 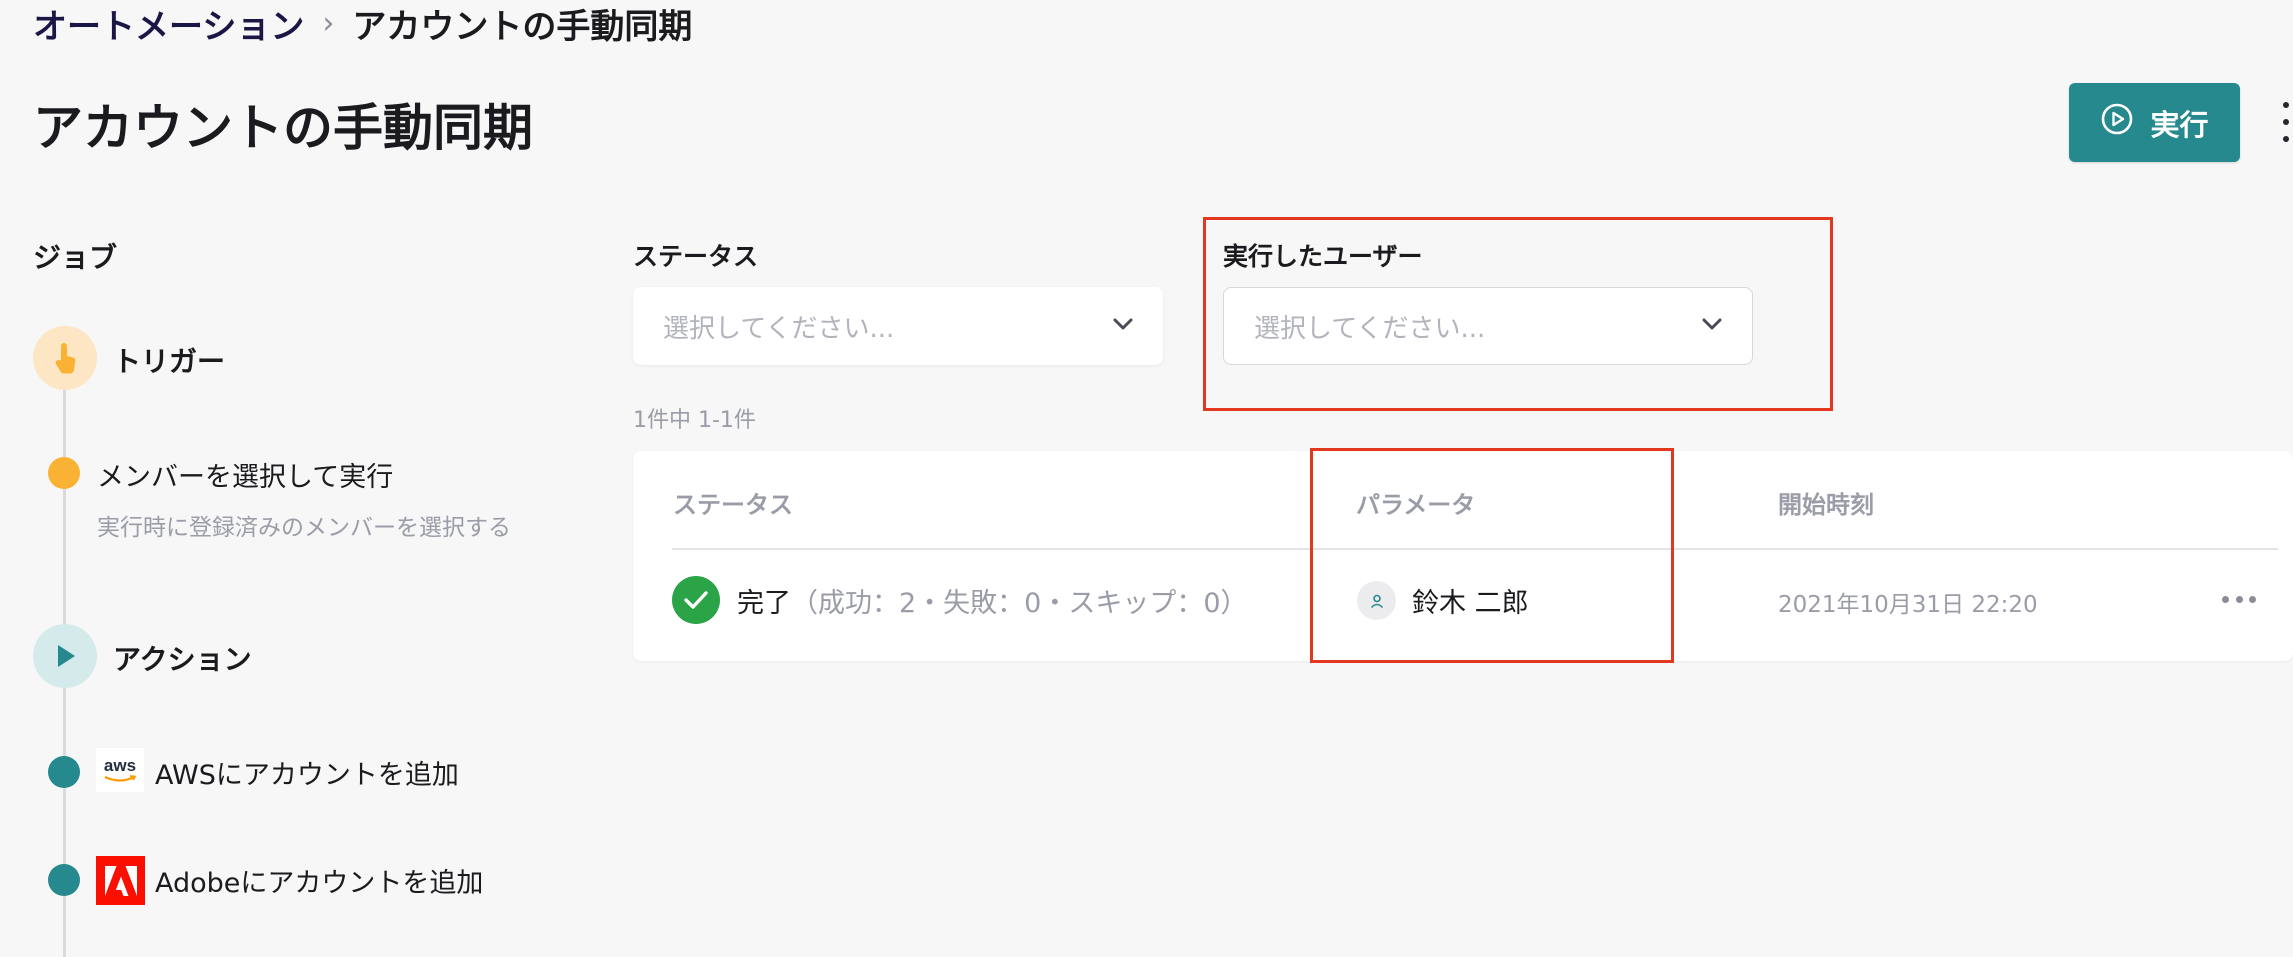 I want to click on play-circle-icon, so click(x=2117, y=122).